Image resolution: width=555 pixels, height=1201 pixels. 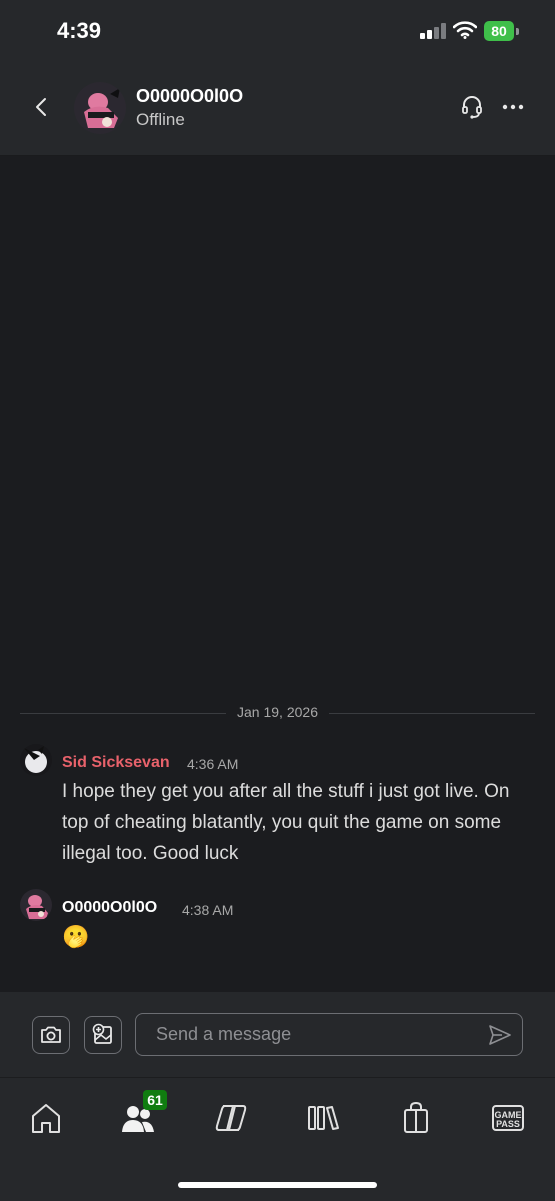 I want to click on message-input, so click(x=329, y=1034).